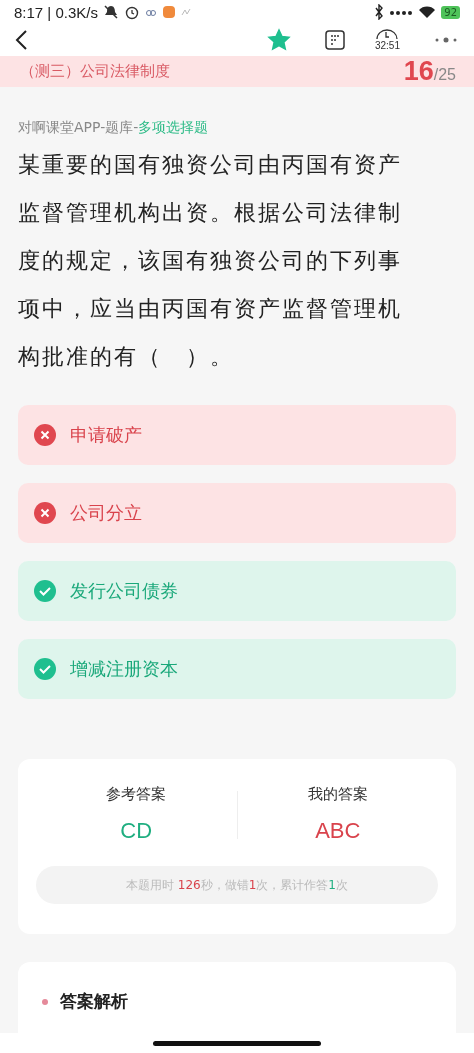 Image resolution: width=474 pixels, height=1053 pixels. I want to click on app-icon, so click(168, 12).